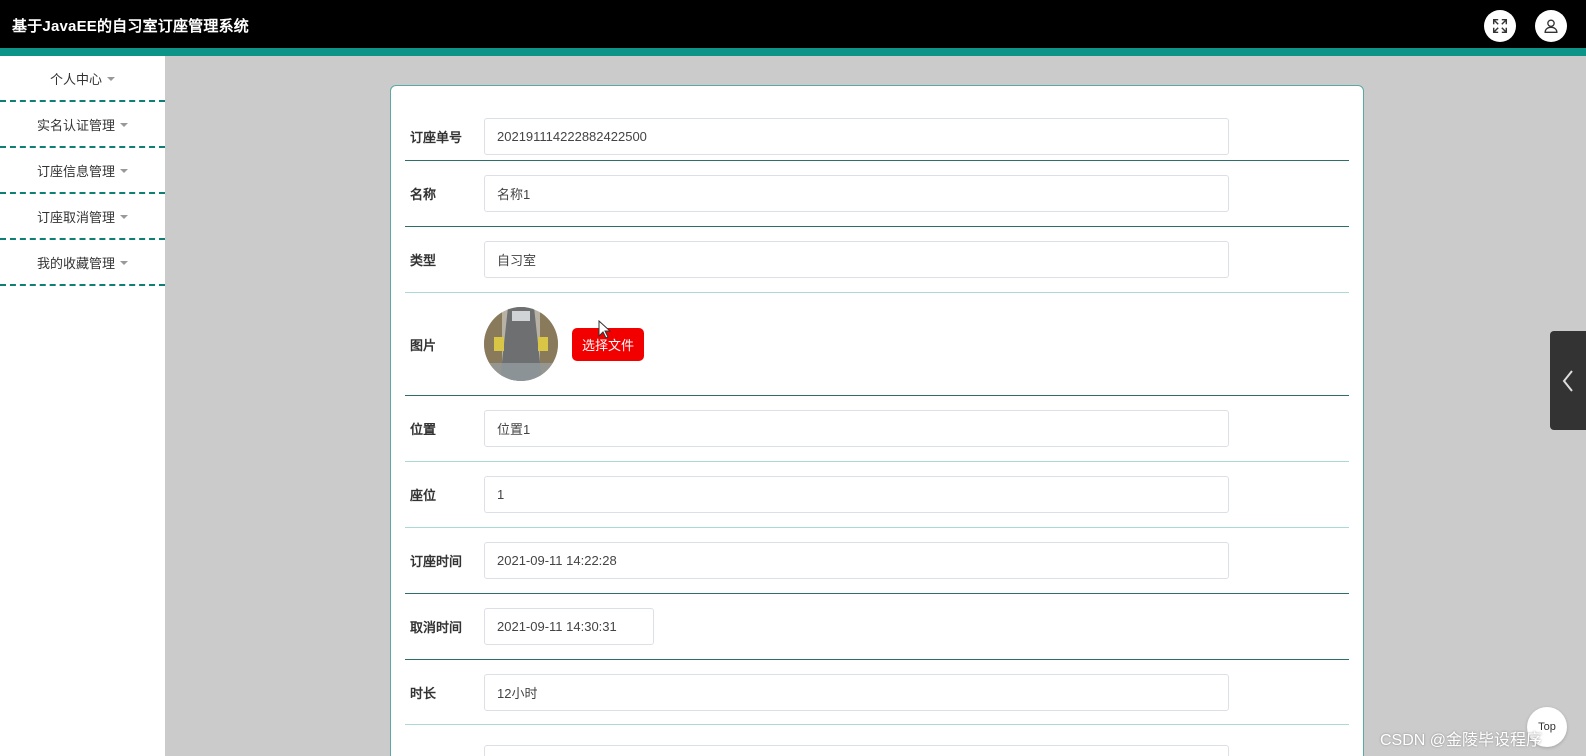  Describe the element at coordinates (436, 627) in the screenshot. I see `cancel-time-label: 取消时间` at that location.